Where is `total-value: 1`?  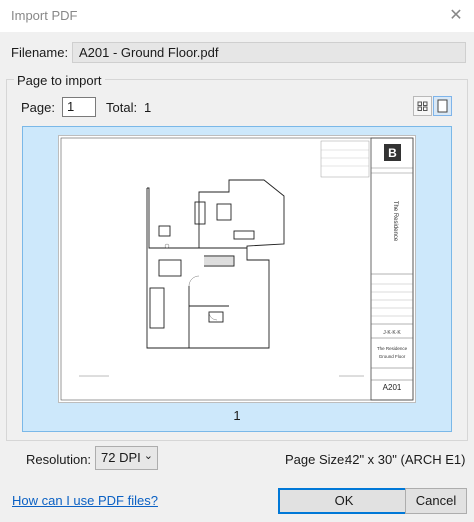
total-value: 1 is located at coordinates (148, 107).